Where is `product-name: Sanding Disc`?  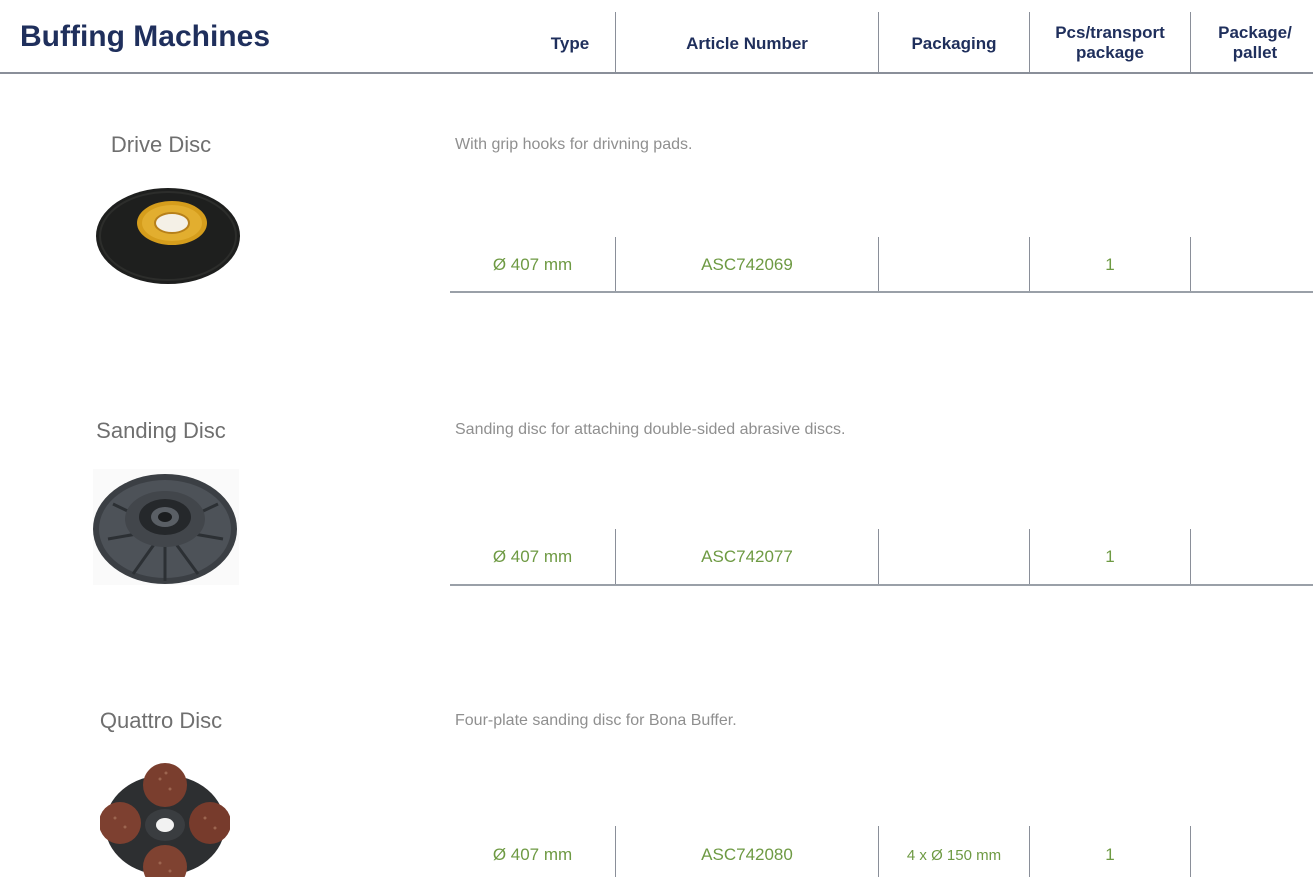 product-name: Sanding Disc is located at coordinates (161, 430).